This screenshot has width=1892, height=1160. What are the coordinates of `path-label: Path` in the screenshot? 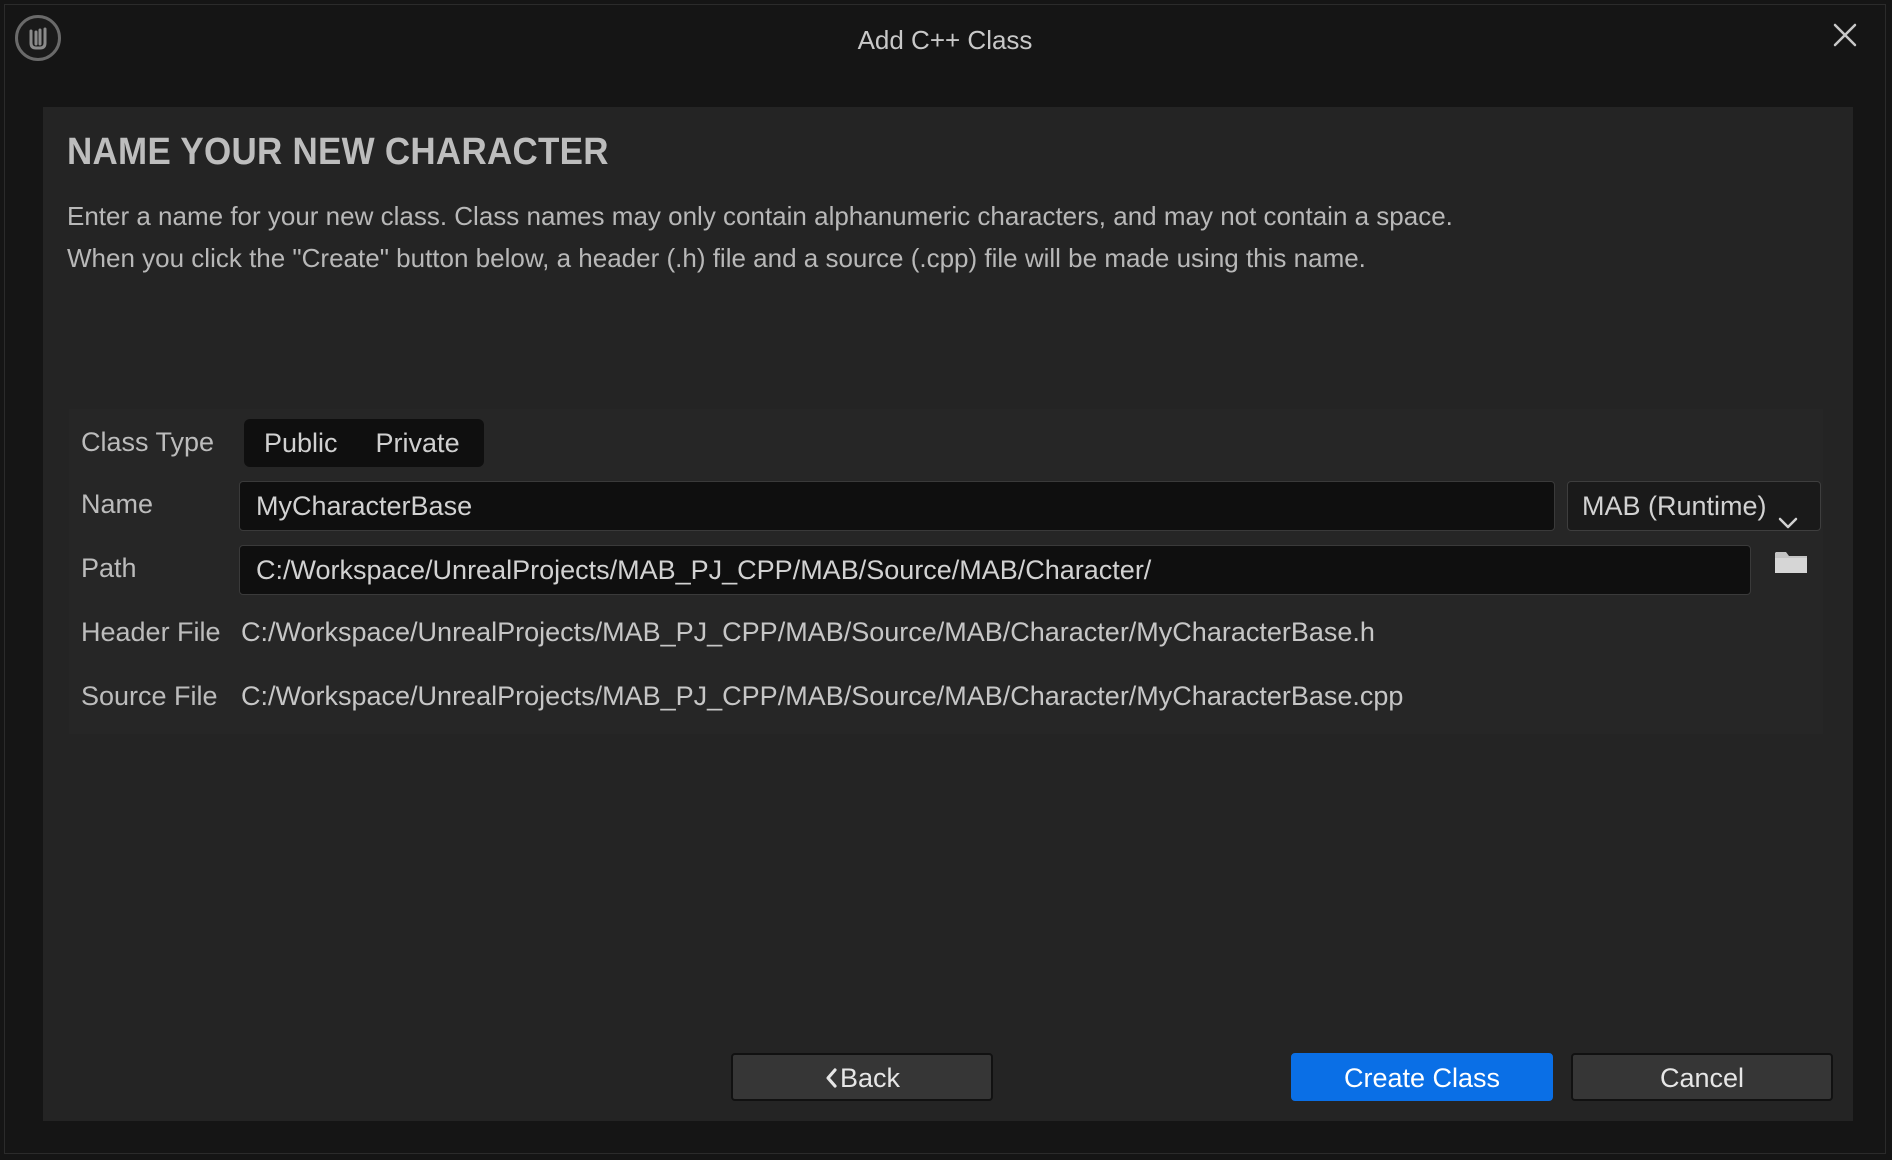 It's located at (109, 568).